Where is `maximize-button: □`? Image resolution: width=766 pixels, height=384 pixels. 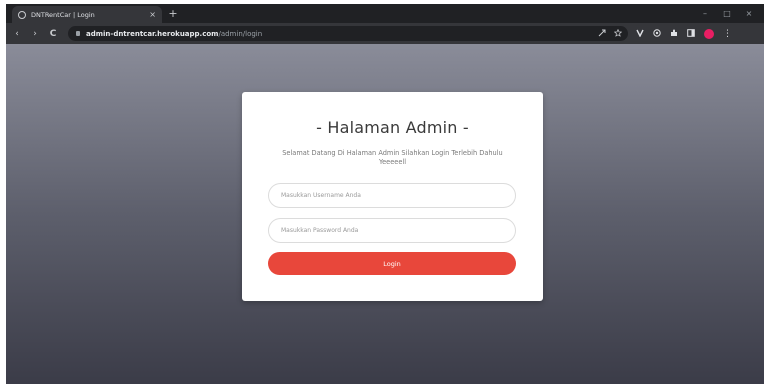
maximize-button: □ is located at coordinates (727, 13).